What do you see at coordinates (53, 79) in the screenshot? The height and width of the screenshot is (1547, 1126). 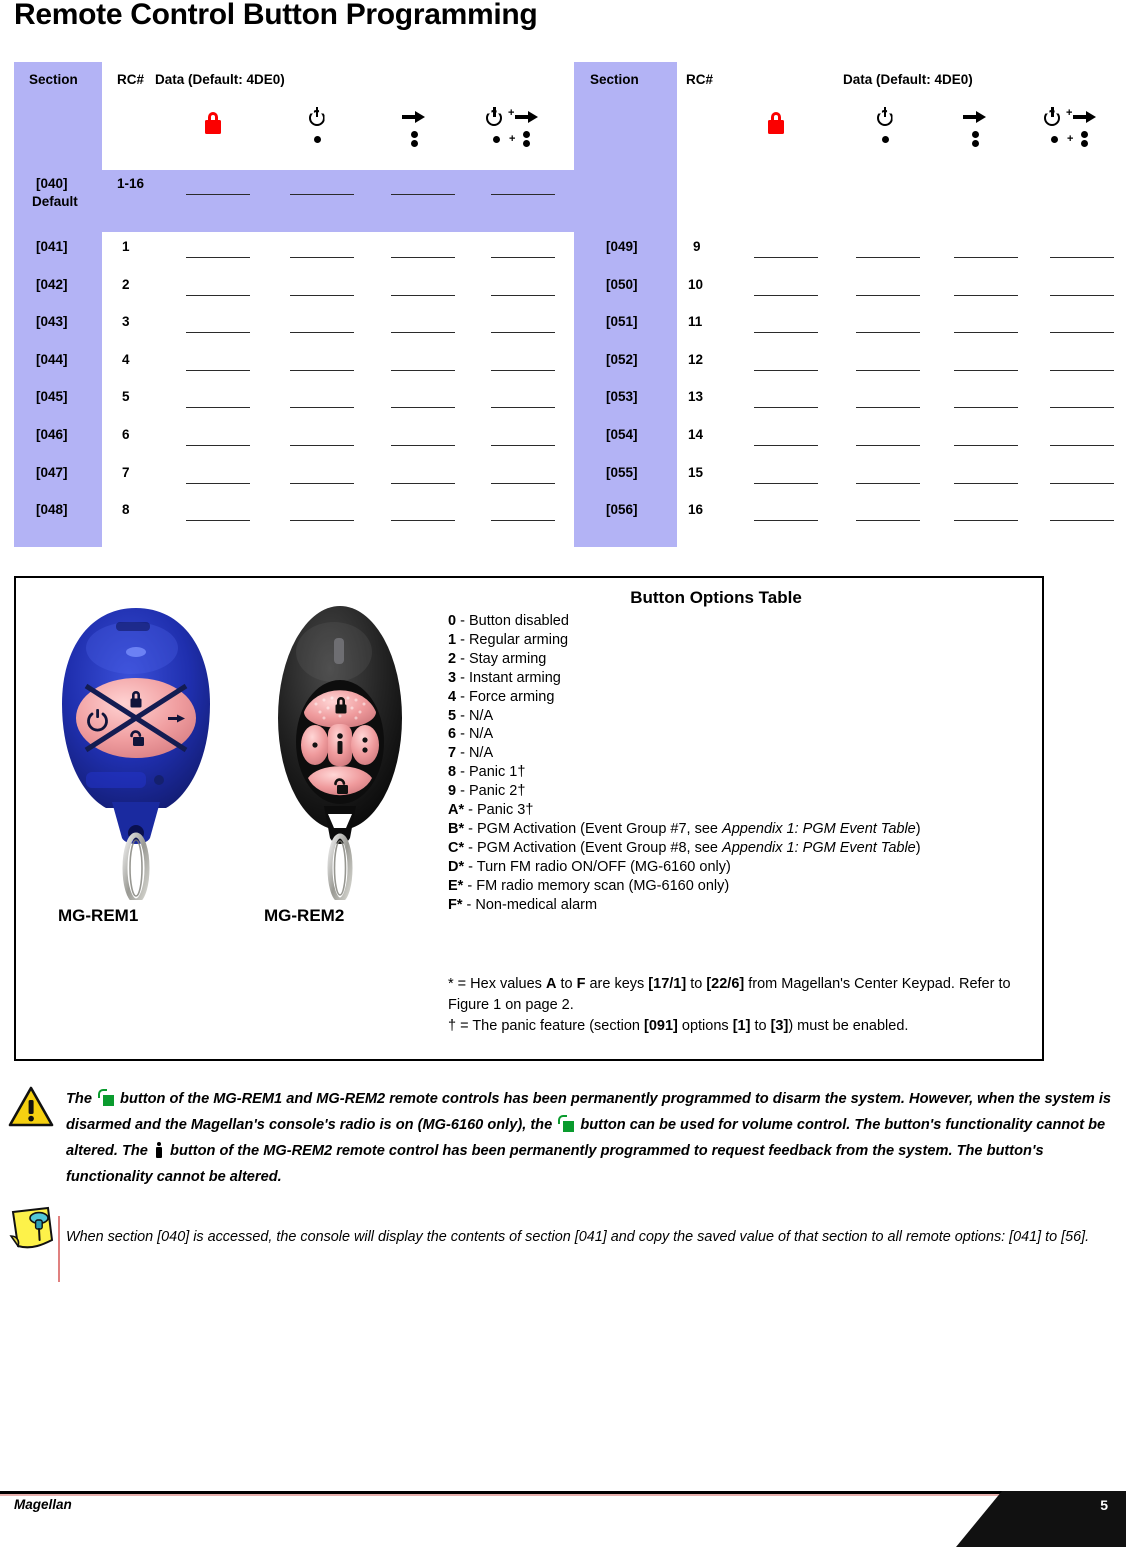 I see `left-header-section: Section` at bounding box center [53, 79].